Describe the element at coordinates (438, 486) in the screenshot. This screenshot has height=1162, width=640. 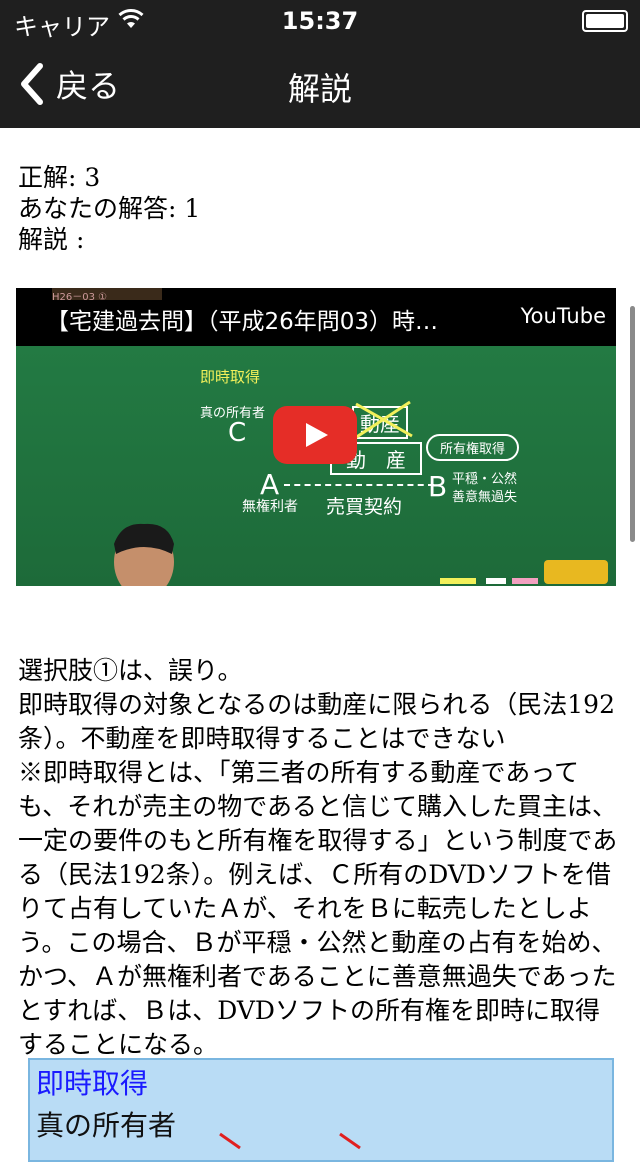
I see `board-b: B` at that location.